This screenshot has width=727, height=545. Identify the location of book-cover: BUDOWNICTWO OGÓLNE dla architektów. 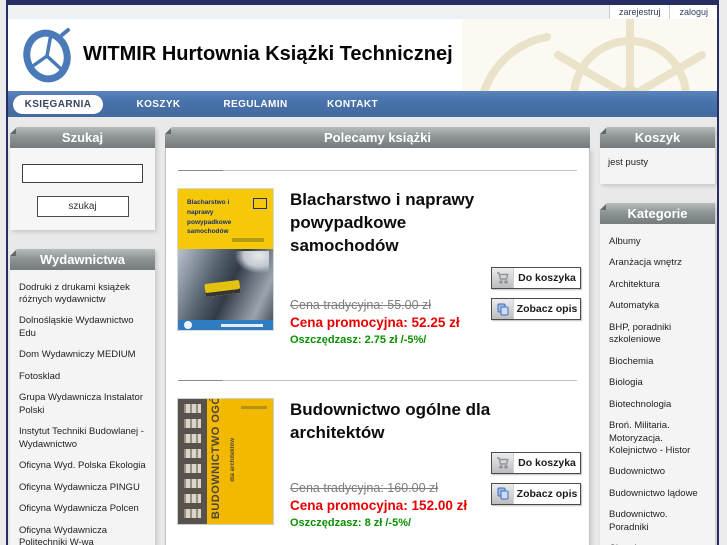
(225, 461).